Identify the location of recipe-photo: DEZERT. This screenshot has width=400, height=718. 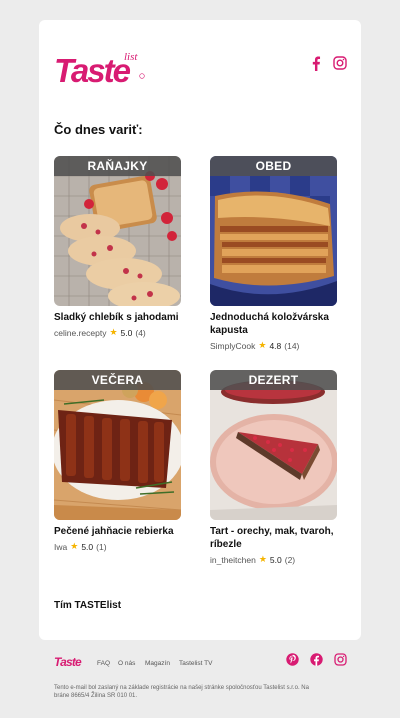
(273, 445).